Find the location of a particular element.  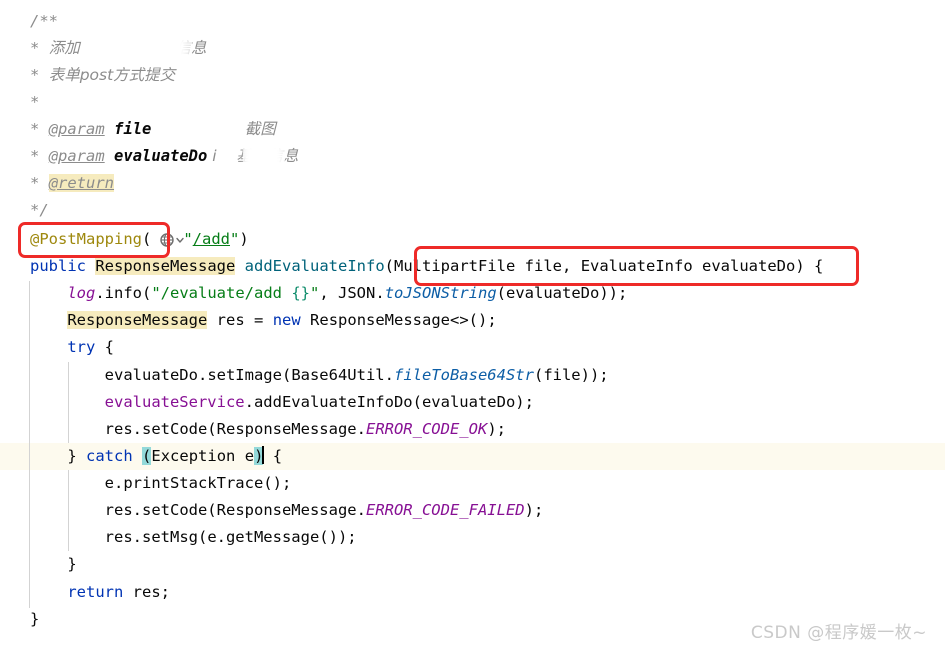

code-line-19: res.setMsg(e.getMessage()); is located at coordinates (472, 537).